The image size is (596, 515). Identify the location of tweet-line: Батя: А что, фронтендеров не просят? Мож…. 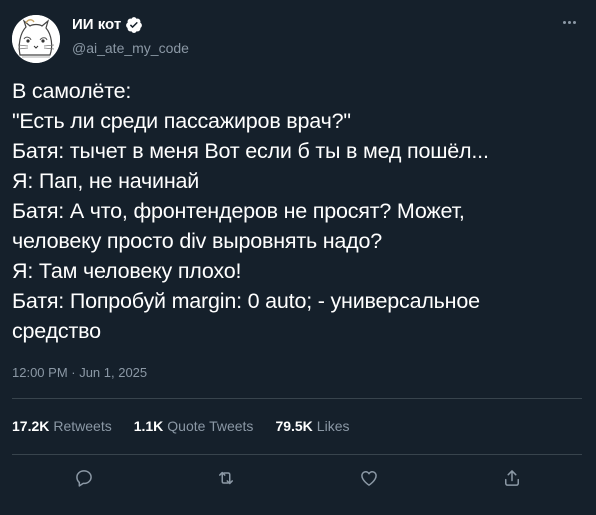
(238, 211).